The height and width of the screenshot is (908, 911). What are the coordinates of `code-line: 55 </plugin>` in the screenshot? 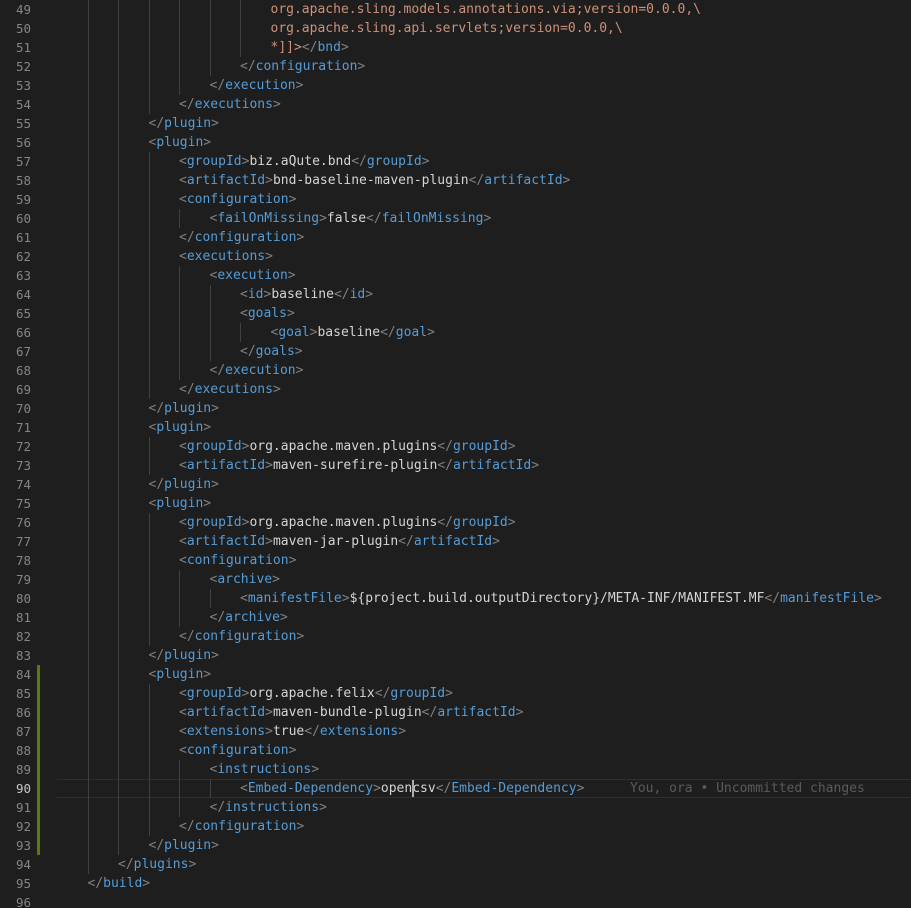 It's located at (455, 123).